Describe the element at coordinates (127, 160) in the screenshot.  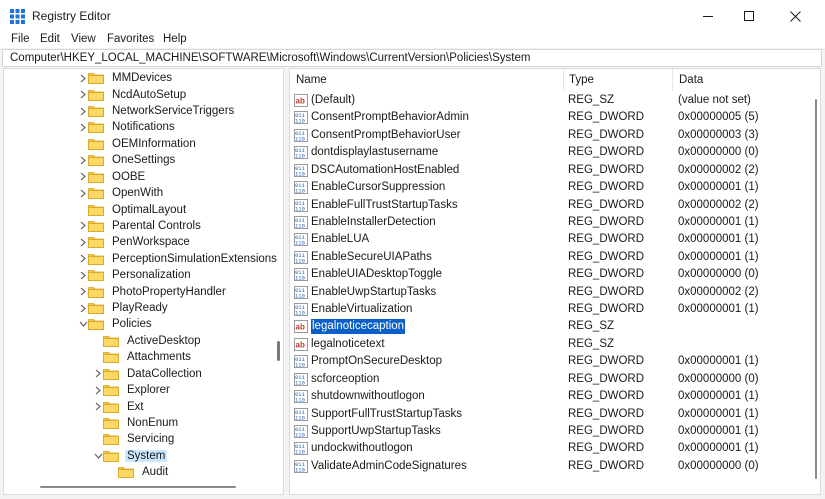
I see `tree-item: OneSettings` at that location.